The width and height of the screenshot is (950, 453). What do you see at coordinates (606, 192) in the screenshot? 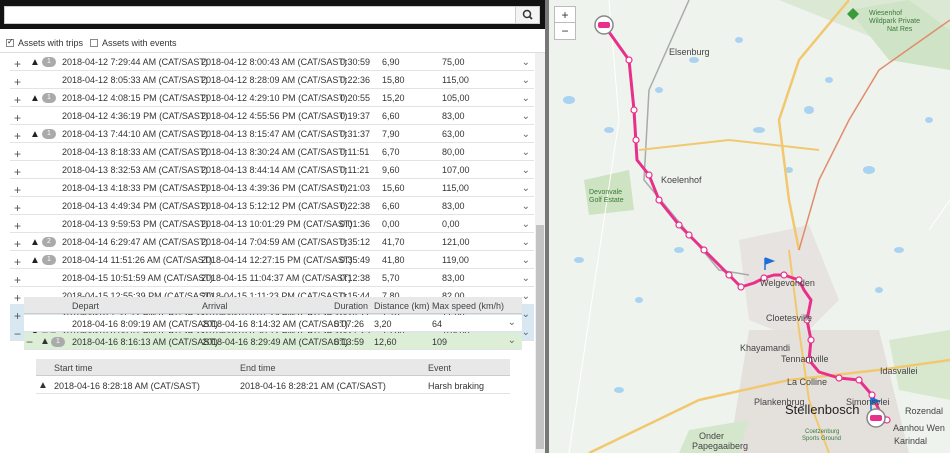
I see `map-label-devonvale: Devonvale` at bounding box center [606, 192].